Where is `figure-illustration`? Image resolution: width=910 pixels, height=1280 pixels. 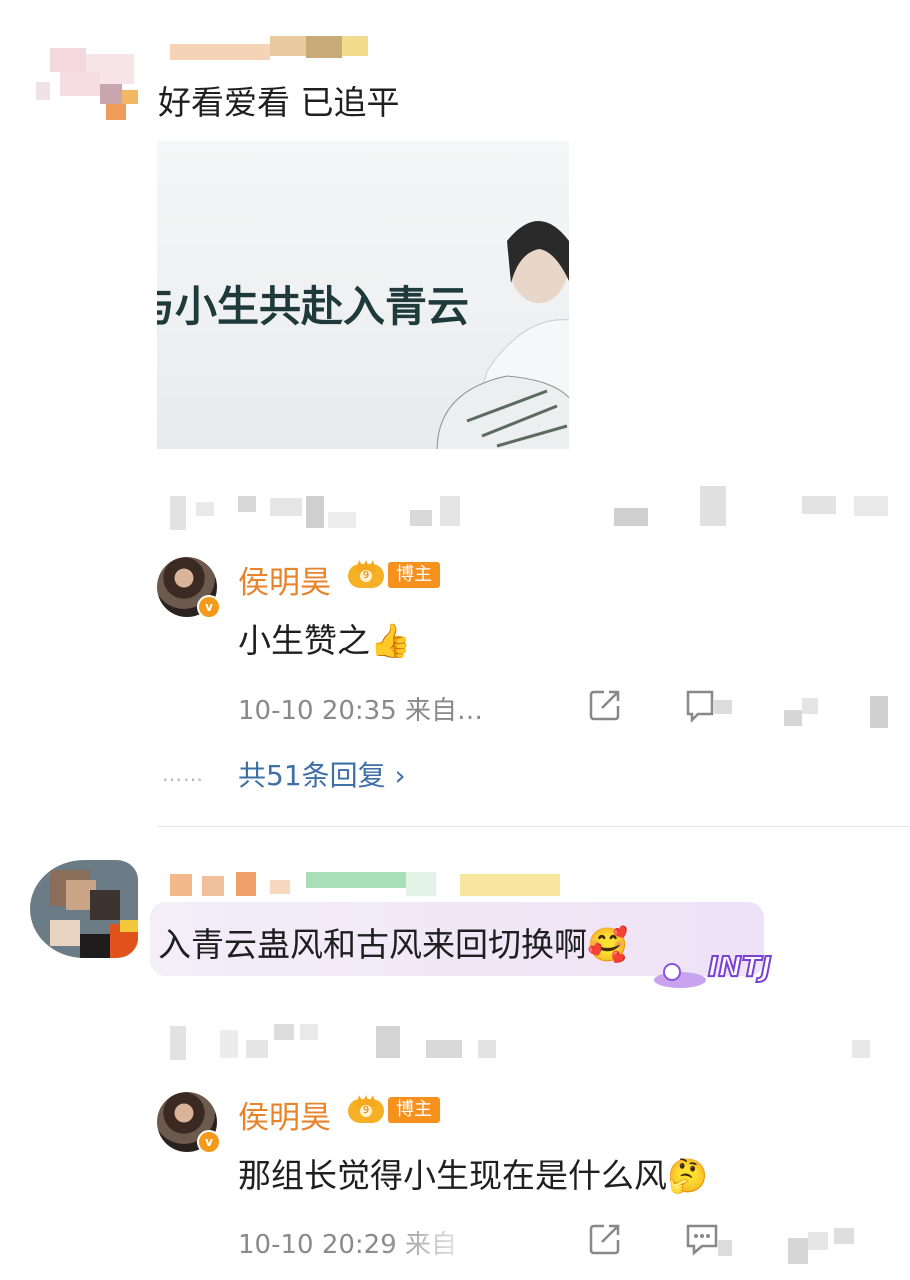
figure-illustration is located at coordinates (502, 335).